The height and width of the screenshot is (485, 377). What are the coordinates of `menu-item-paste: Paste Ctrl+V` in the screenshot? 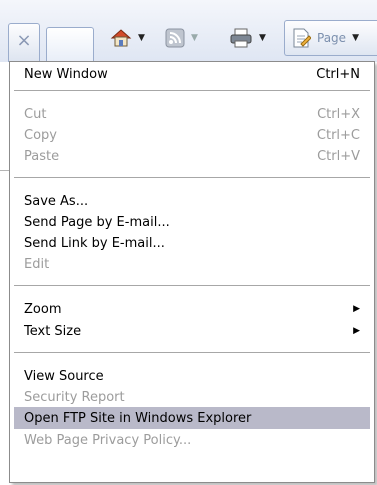 It's located at (192, 156).